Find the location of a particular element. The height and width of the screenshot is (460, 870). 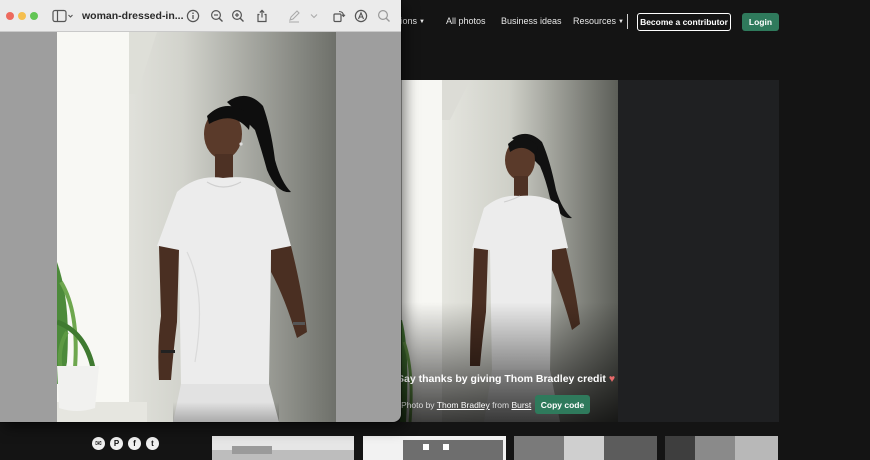

nav-item-resources: Resources ▼ is located at coordinates (598, 21).